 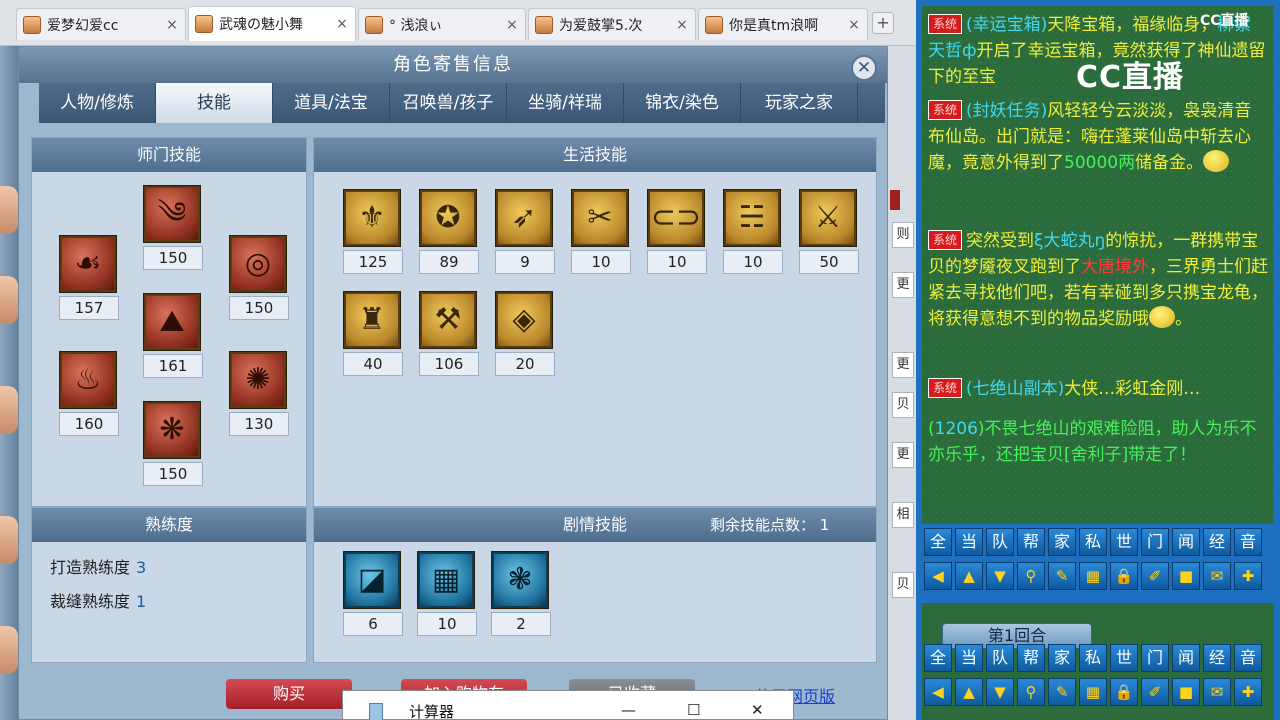 What do you see at coordinates (173, 474) in the screenshot?
I see `skill-level: 150` at bounding box center [173, 474].